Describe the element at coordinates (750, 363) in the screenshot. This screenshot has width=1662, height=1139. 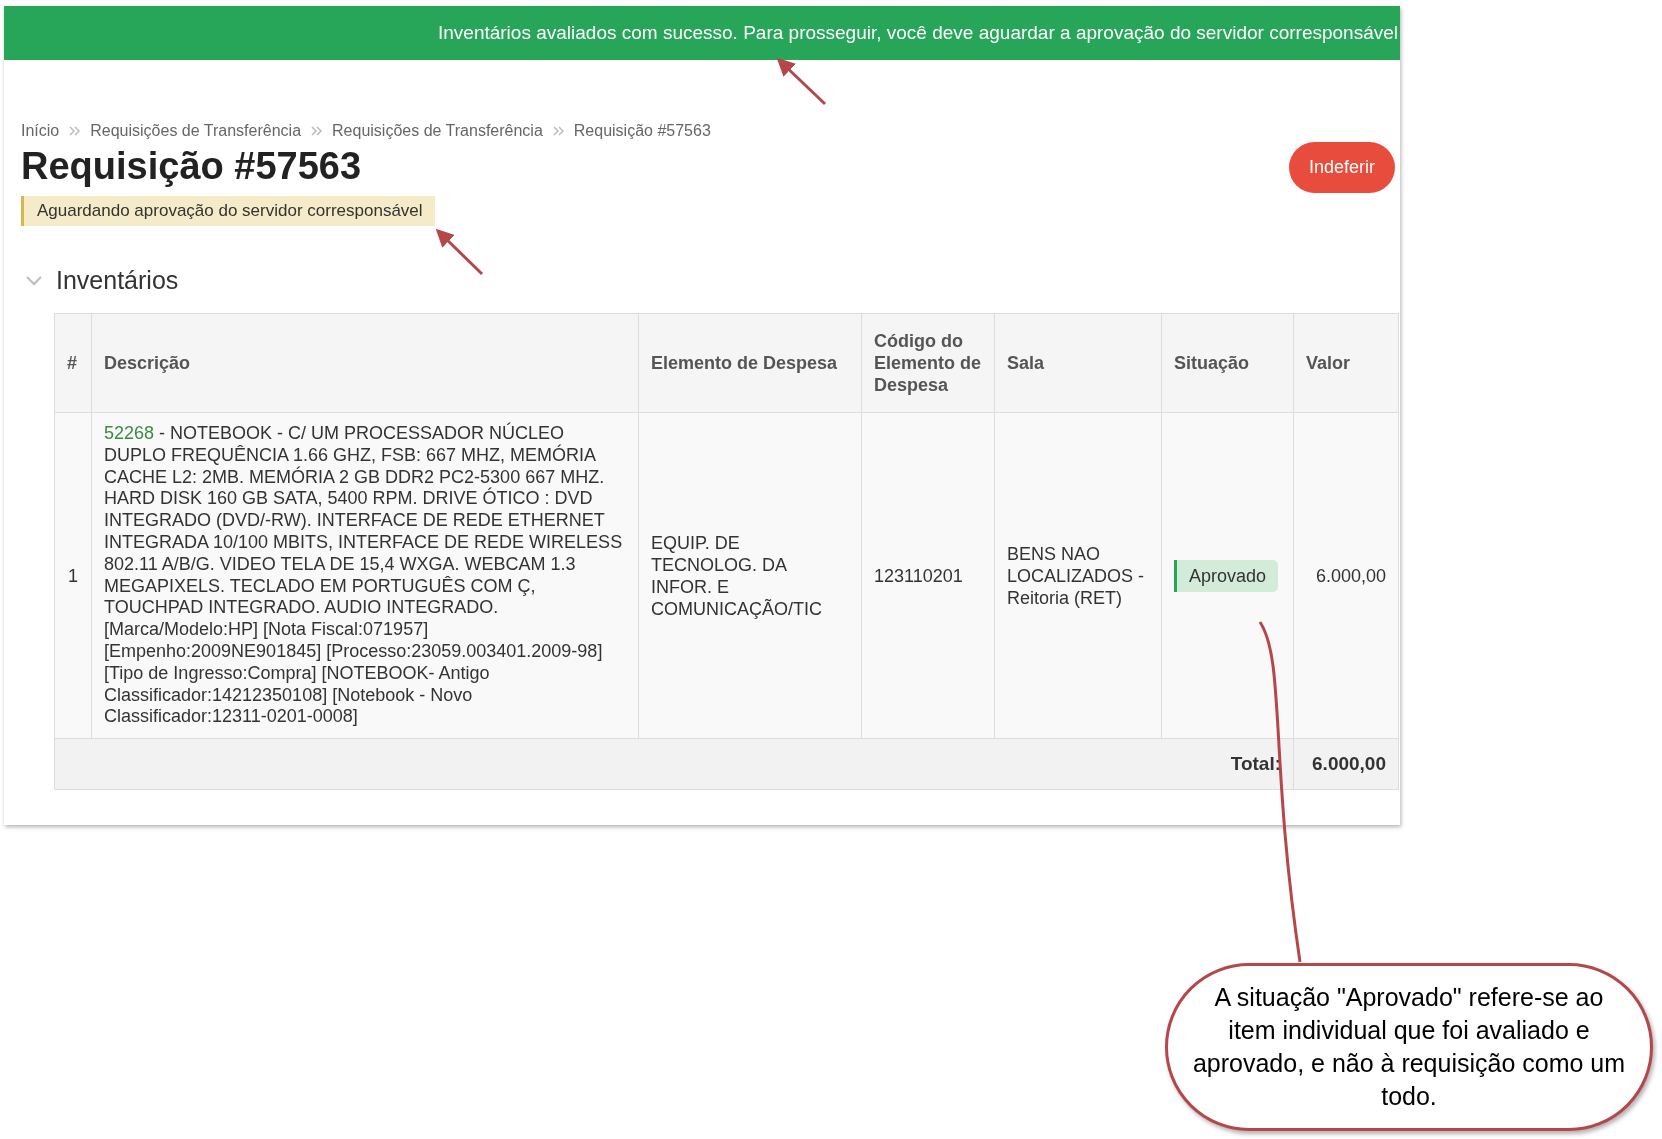
I see `column-header: Elemento de Despesa` at that location.